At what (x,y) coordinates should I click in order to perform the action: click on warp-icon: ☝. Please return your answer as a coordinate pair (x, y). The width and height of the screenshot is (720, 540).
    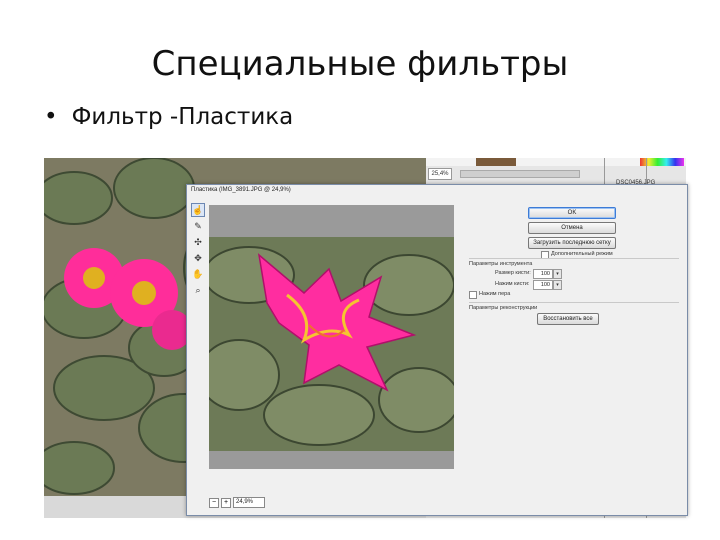
    Looking at the image, I should click on (198, 210).